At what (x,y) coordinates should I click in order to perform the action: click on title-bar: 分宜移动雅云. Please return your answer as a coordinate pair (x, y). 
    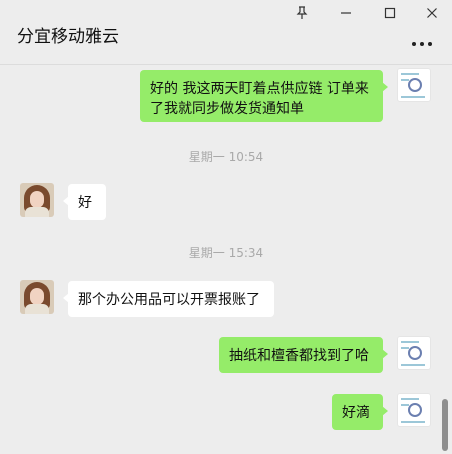
    Looking at the image, I should click on (226, 32).